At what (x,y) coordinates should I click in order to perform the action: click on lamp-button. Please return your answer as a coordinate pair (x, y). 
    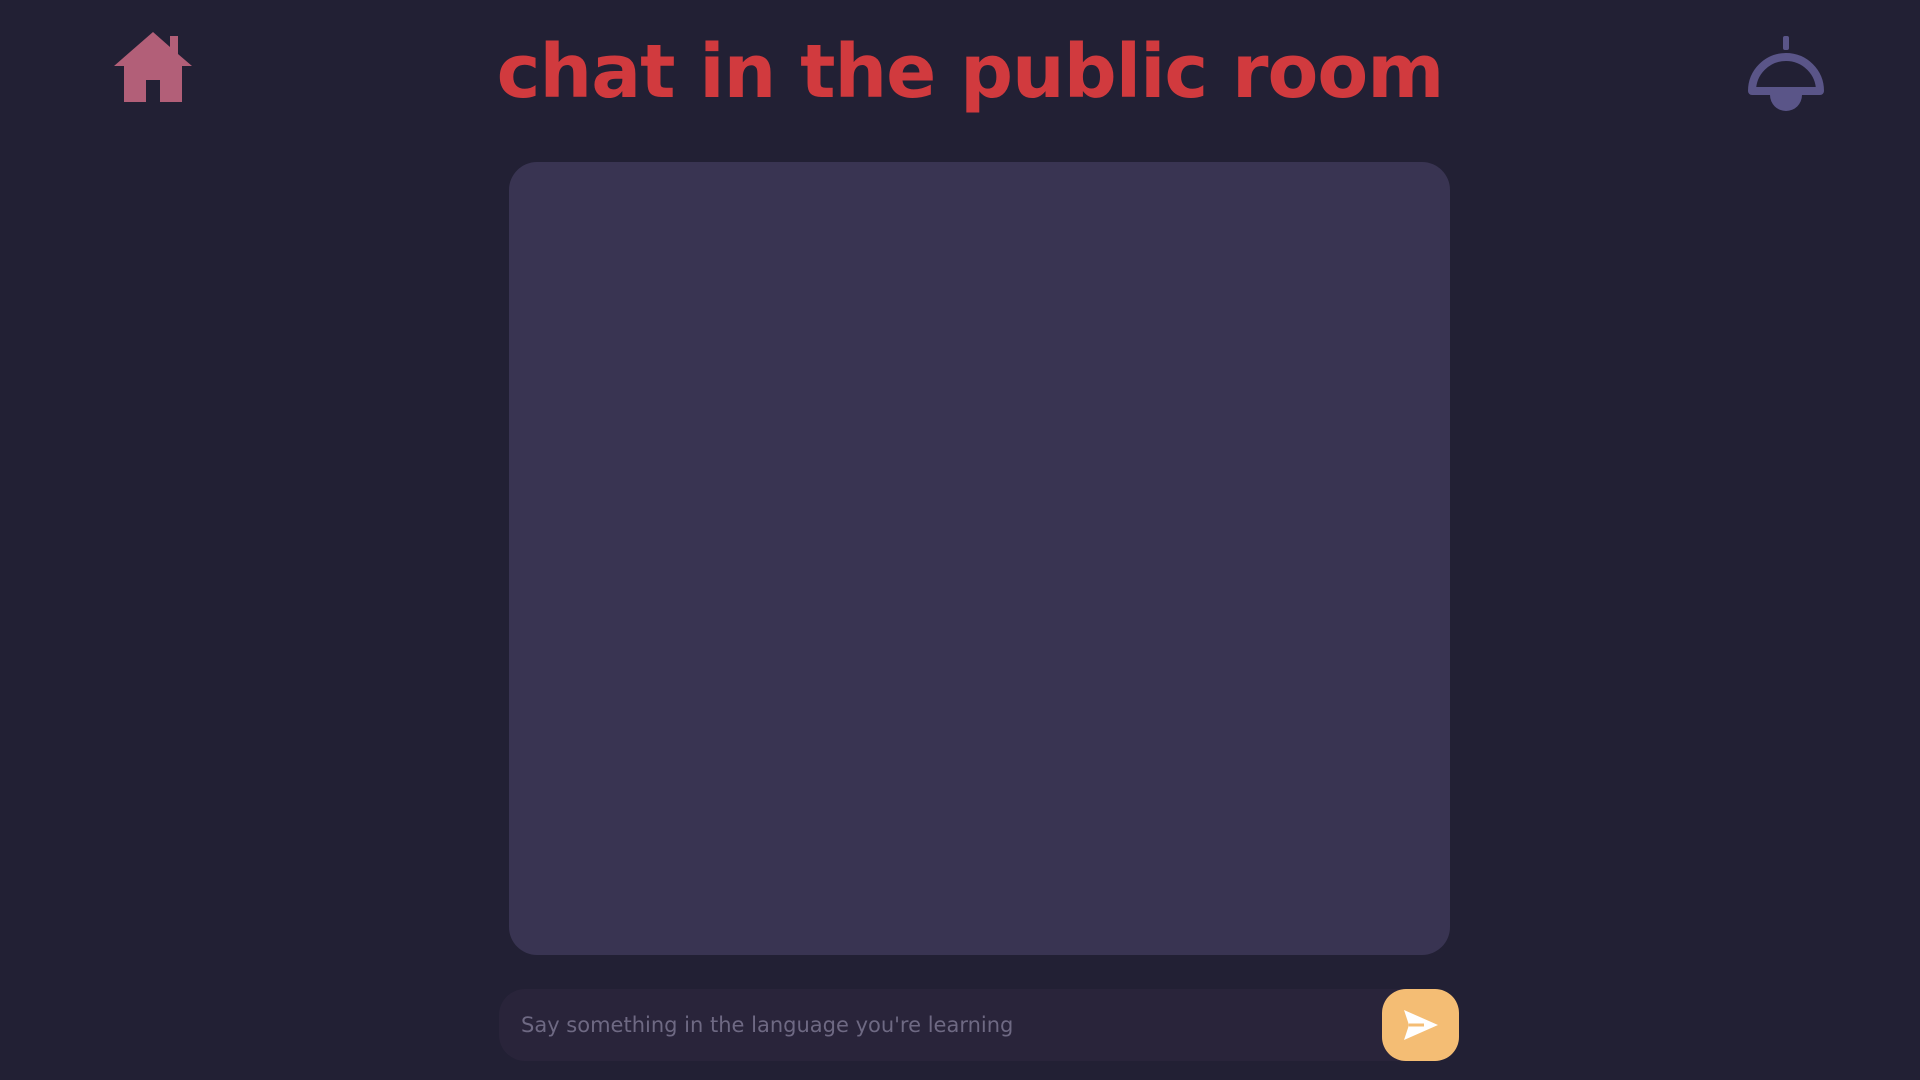
    Looking at the image, I should click on (1786, 74).